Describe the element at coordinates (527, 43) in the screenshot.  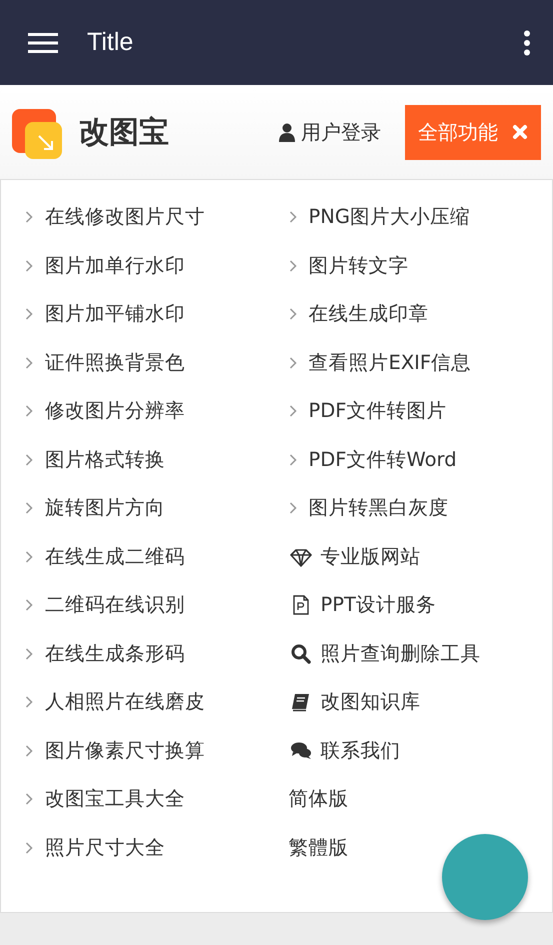
I see `more-icon` at that location.